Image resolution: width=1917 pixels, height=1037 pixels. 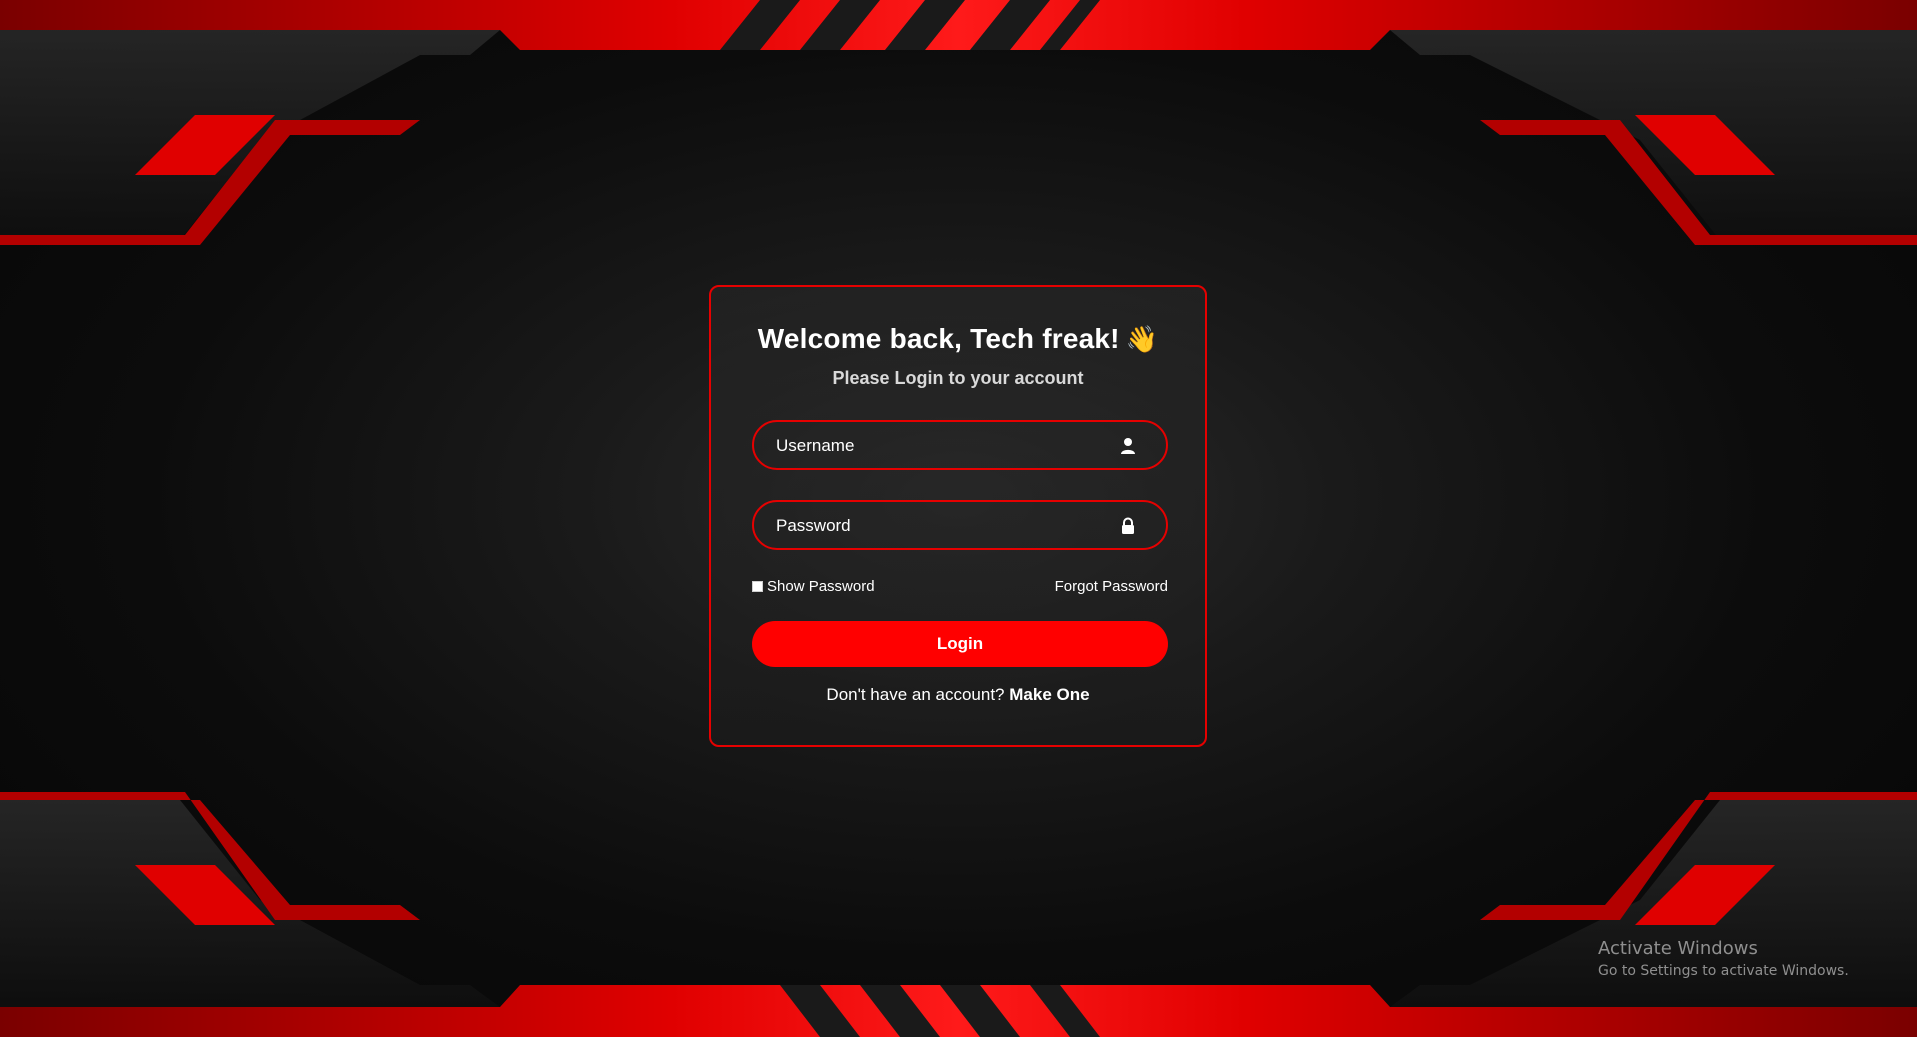 What do you see at coordinates (1128, 446) in the screenshot?
I see `user-icon` at bounding box center [1128, 446].